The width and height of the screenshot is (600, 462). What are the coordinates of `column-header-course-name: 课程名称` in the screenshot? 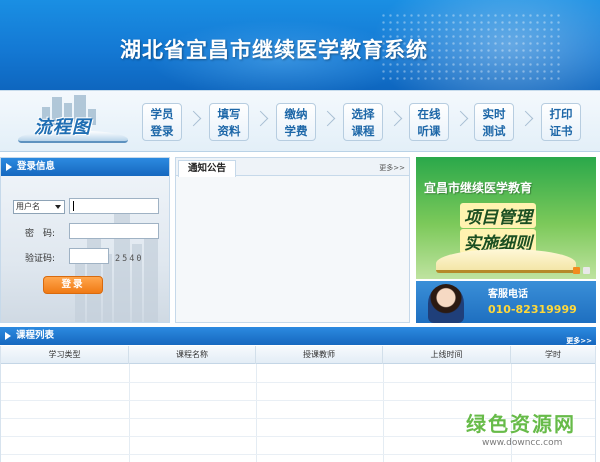 It's located at (192, 355).